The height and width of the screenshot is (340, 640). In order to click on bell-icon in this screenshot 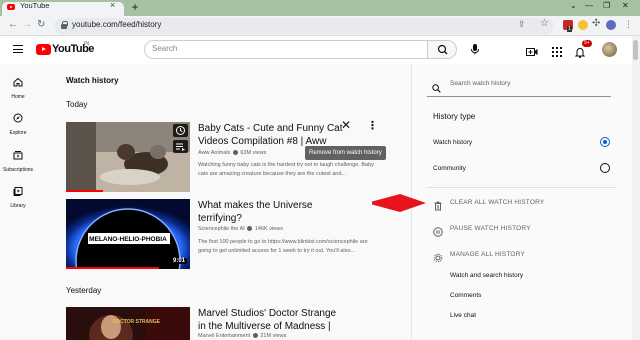, I will do `click(580, 54)`.